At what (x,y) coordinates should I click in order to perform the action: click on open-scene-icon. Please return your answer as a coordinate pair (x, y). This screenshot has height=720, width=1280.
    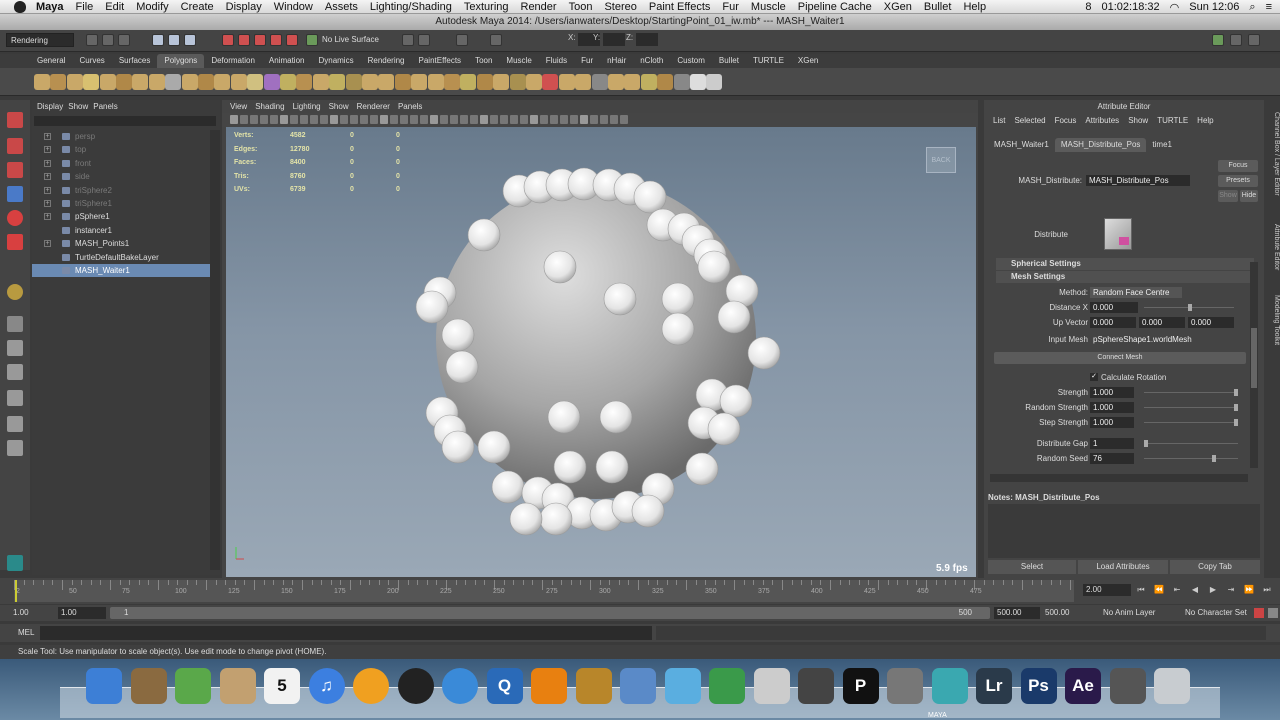
    Looking at the image, I should click on (108, 40).